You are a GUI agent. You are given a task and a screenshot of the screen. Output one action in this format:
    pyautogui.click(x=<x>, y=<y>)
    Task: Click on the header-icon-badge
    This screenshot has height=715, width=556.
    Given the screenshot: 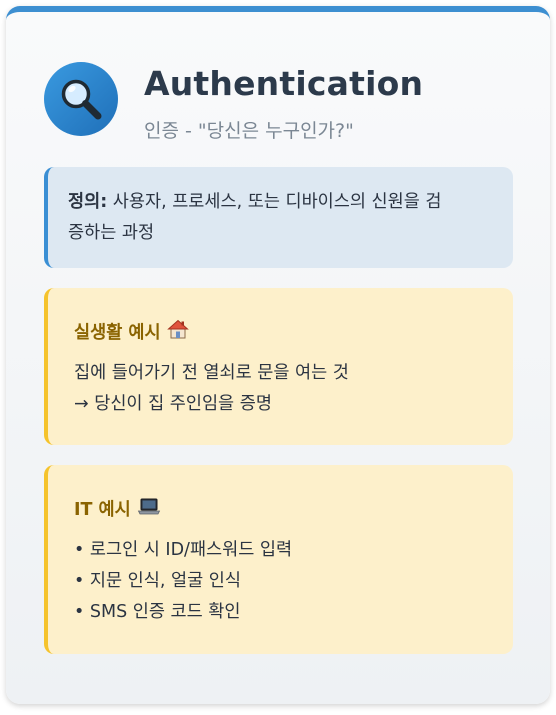 What is the action you would take?
    pyautogui.click(x=81, y=99)
    